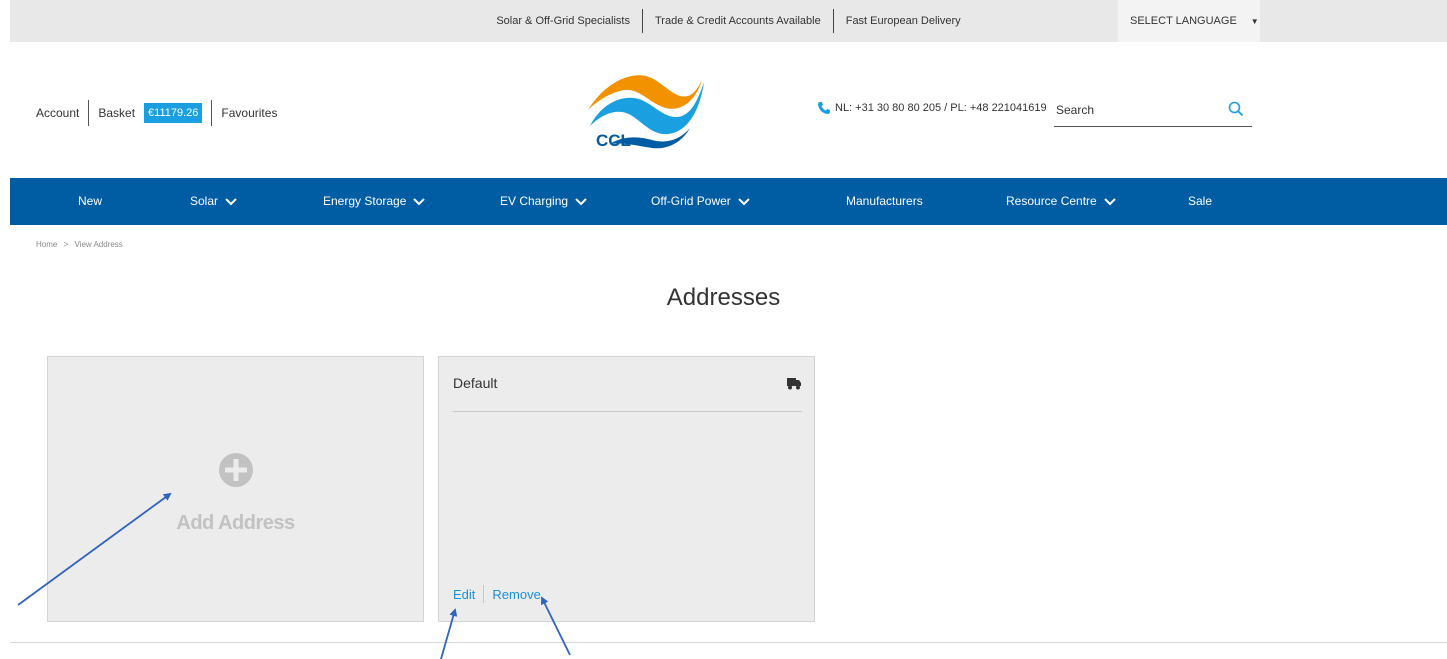 This screenshot has height=659, width=1447. What do you see at coordinates (941, 108) in the screenshot?
I see `phone-text: NL: +31 30 80 80 205 / PL: +48 221041619` at bounding box center [941, 108].